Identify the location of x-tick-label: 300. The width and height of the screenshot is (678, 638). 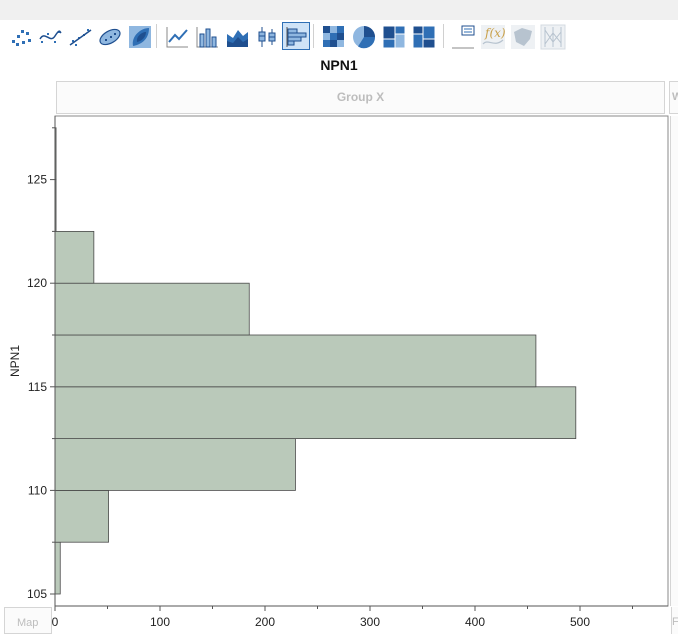
(370, 622).